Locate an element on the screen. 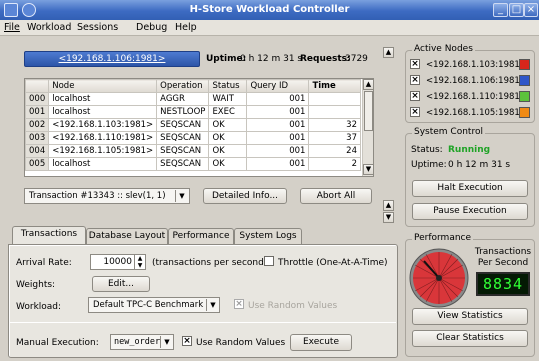  system-uptime-value: 0 h 12 m 31 s is located at coordinates (479, 165).